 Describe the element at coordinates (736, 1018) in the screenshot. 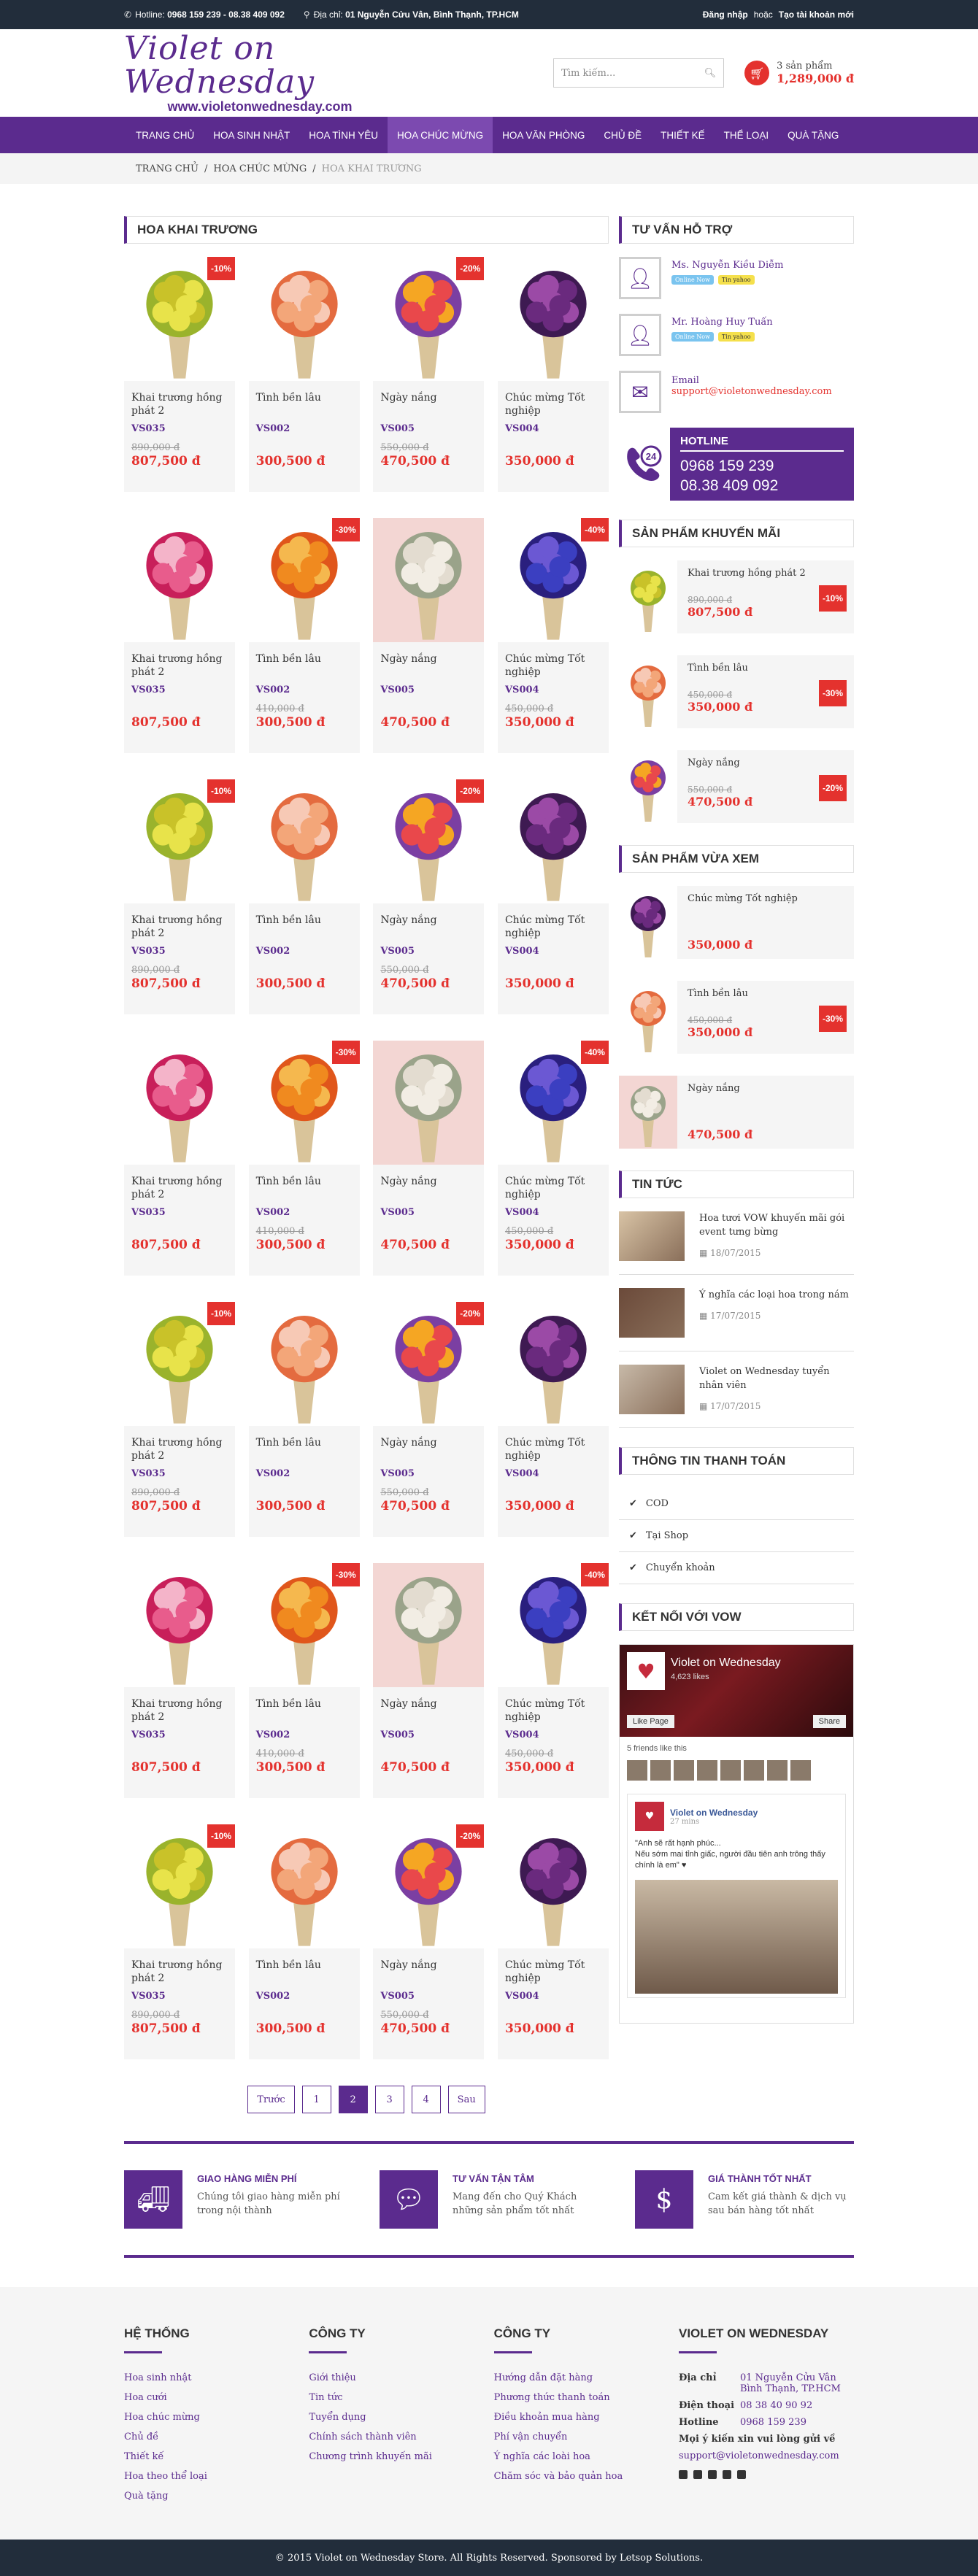

I see `mini-product: Tình bền lâu 450,000 đ 350,000 đ -30%` at that location.